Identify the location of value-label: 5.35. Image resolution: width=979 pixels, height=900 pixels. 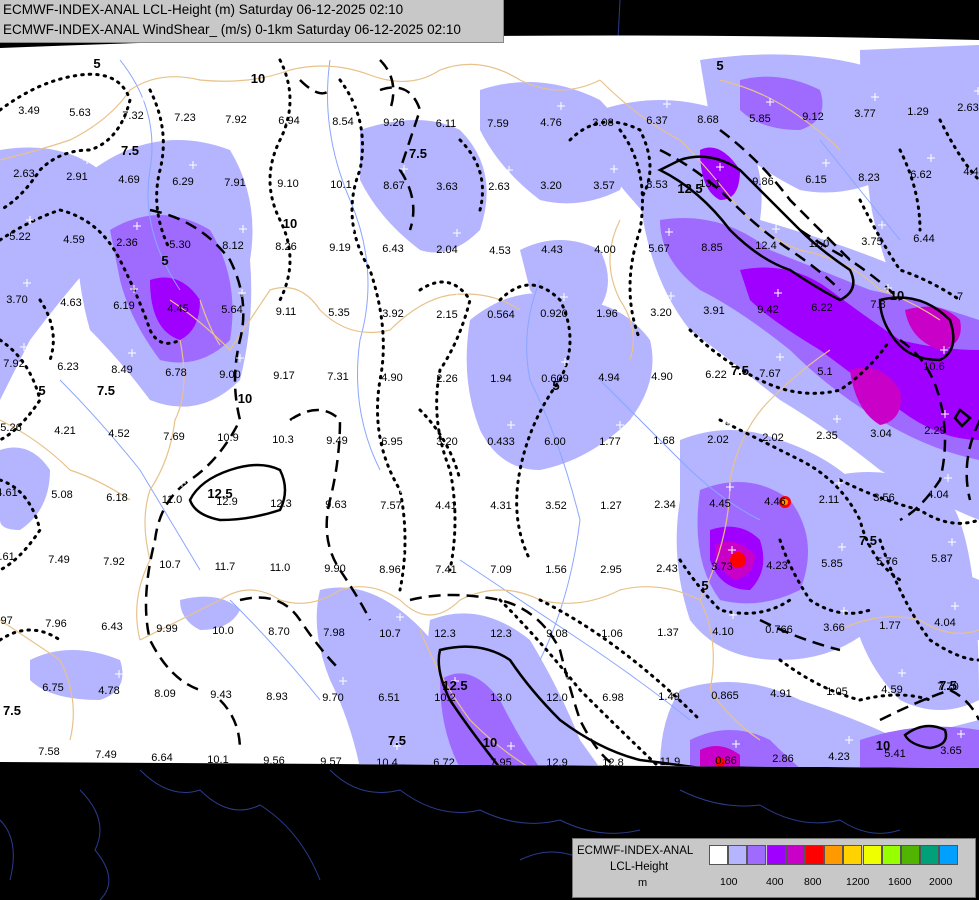
(338, 313).